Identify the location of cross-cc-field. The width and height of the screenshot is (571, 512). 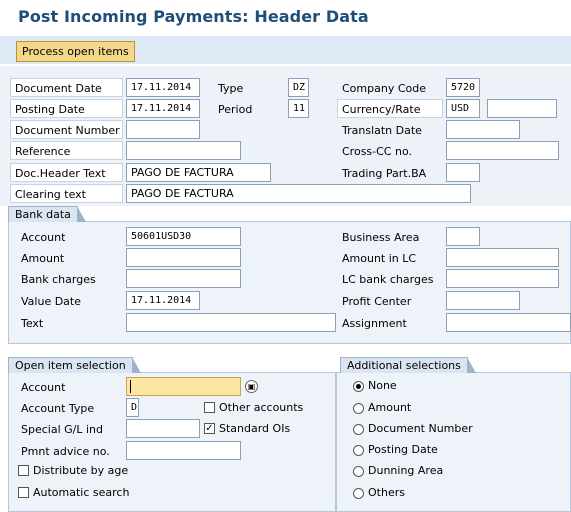
(502, 150).